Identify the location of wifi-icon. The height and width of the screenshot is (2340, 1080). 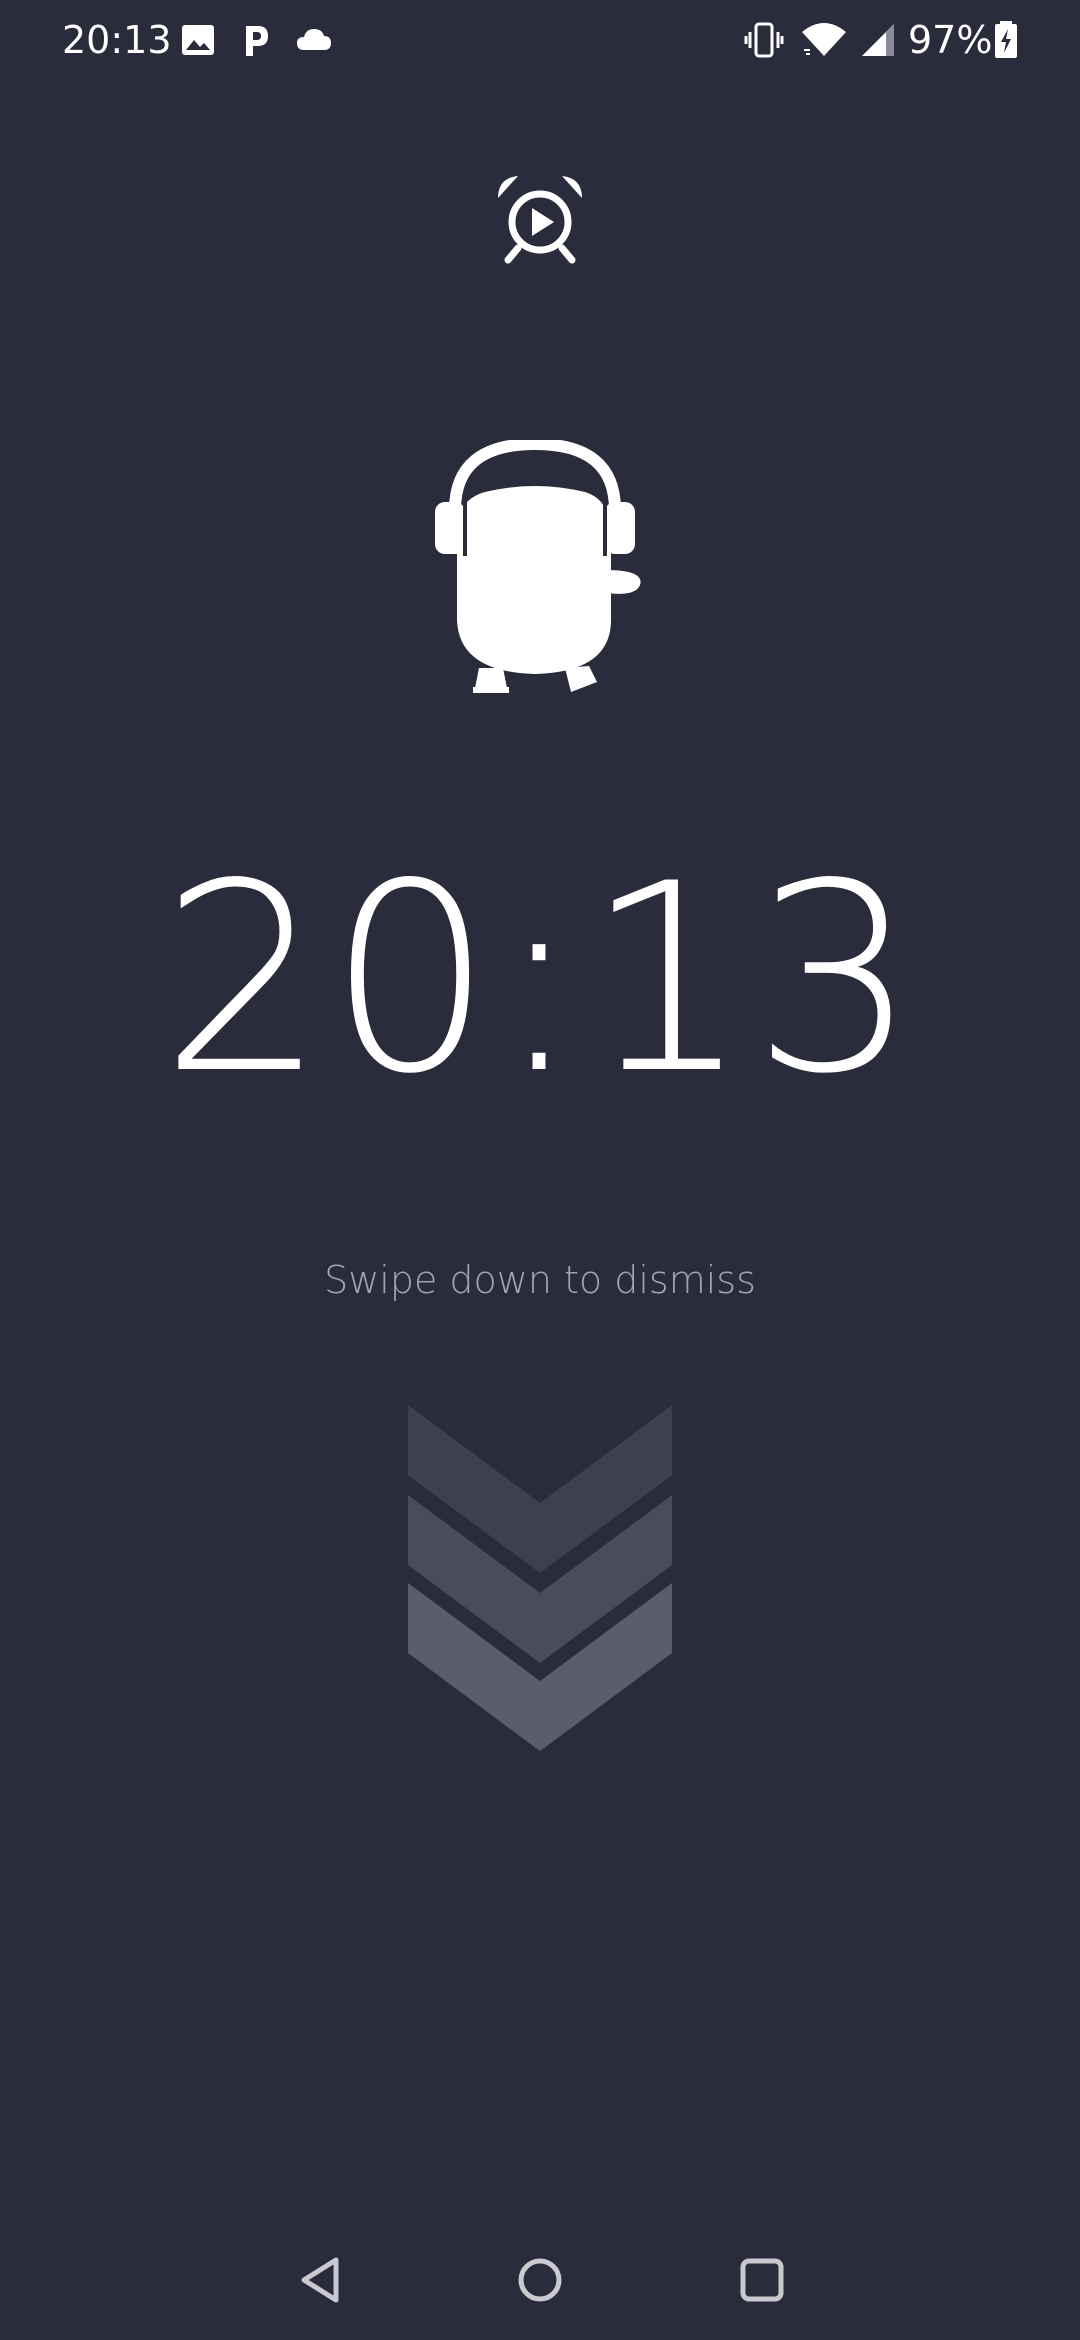
(824, 39).